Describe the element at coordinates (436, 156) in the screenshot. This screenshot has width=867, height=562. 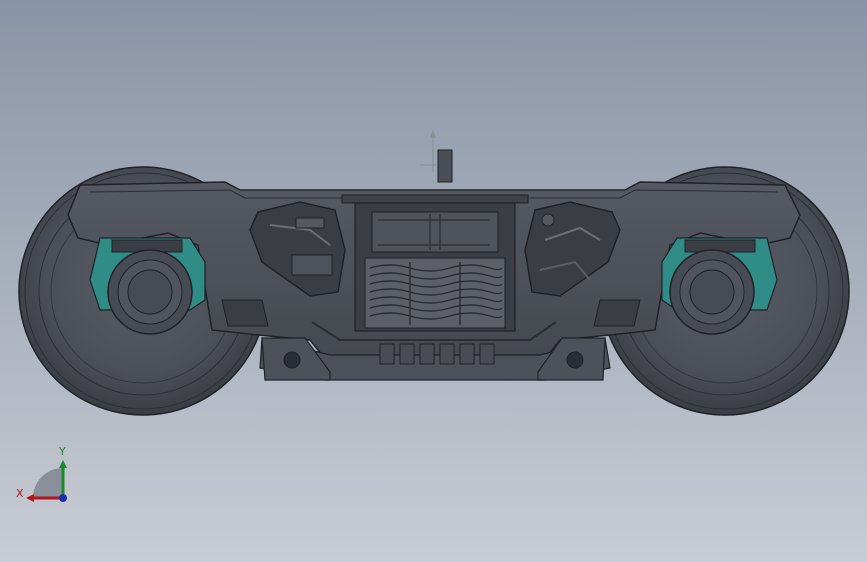
I see `top-pin` at that location.